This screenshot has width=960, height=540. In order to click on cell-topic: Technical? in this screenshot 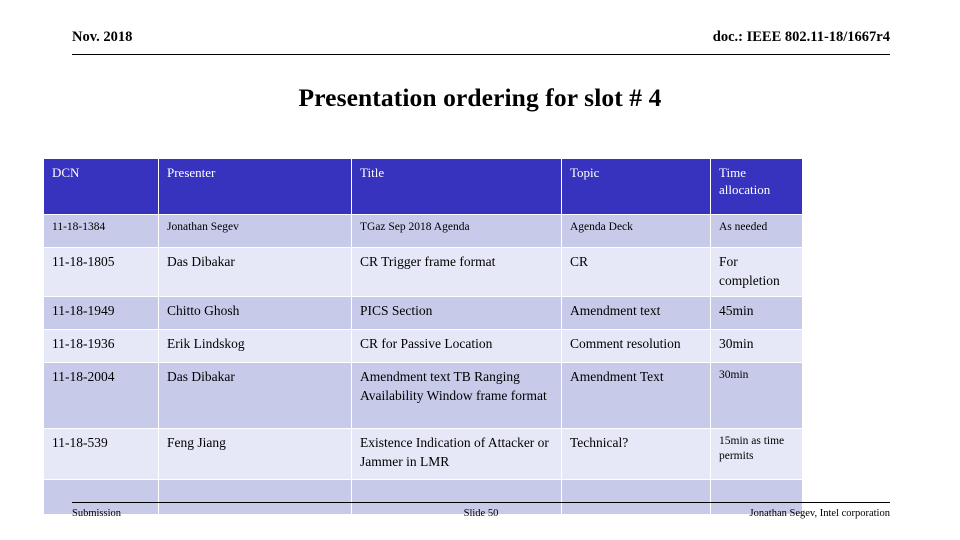, I will do `click(636, 454)`.